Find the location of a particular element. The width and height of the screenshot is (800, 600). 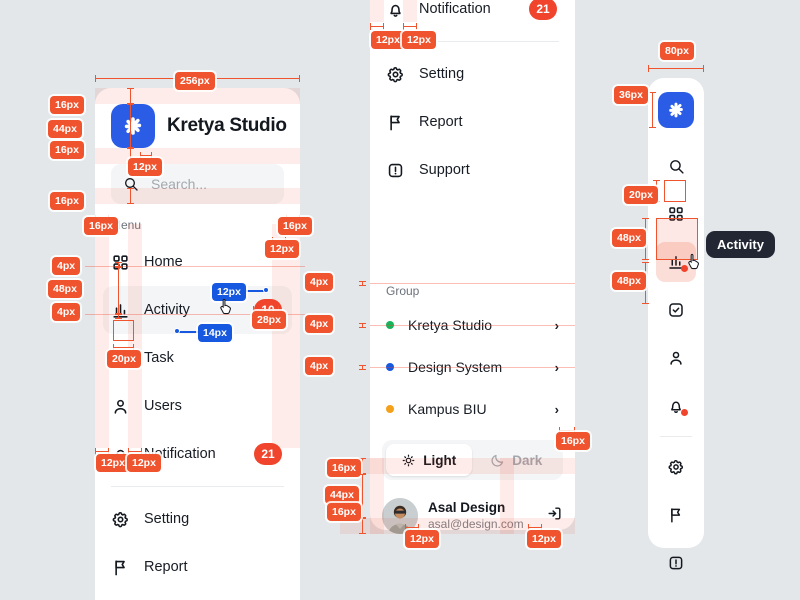

theme-toggle: Light Dark is located at coordinates (472, 460).